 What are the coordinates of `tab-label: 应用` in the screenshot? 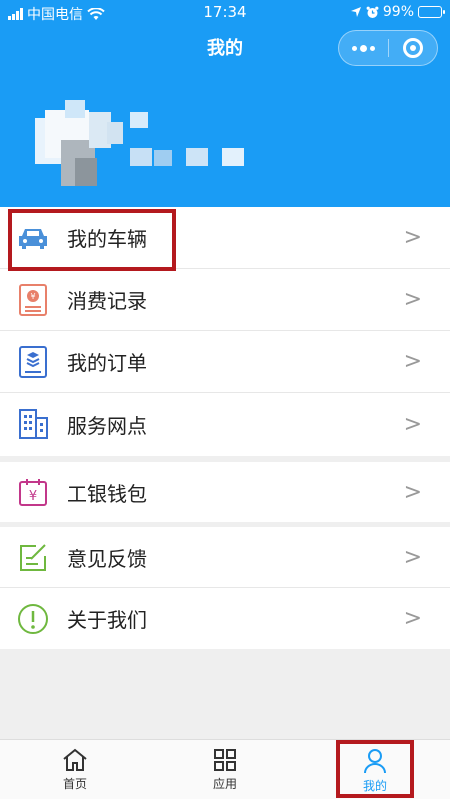 It's located at (224, 784).